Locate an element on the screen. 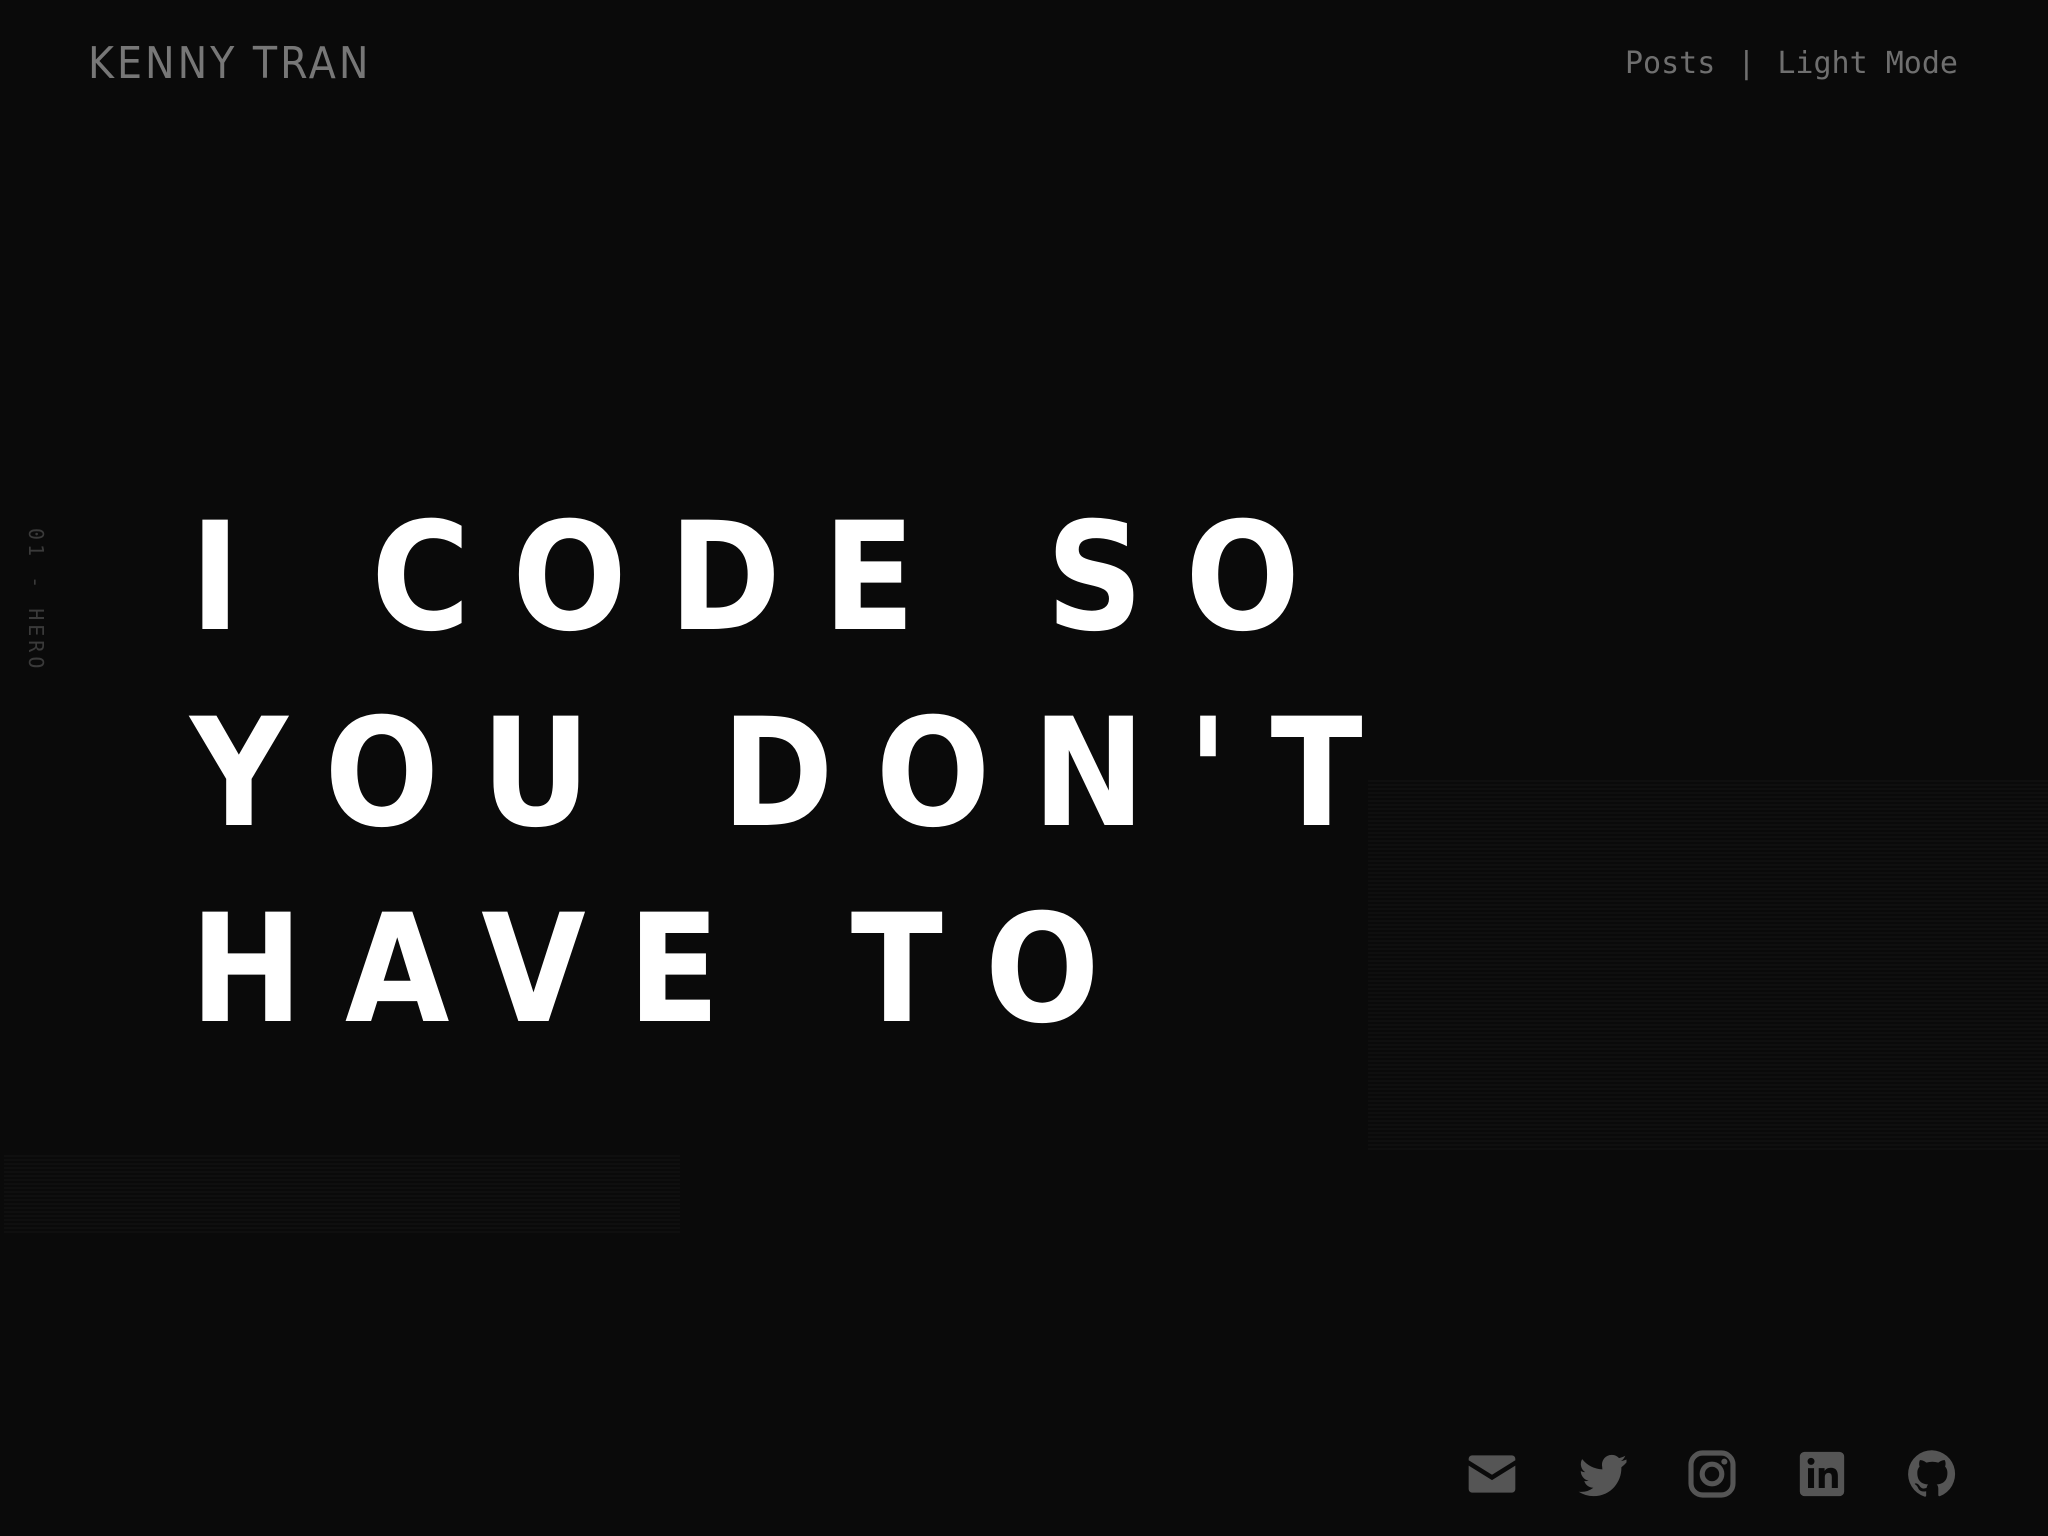 The height and width of the screenshot is (1536, 2048). mail-link is located at coordinates (1492, 1474).